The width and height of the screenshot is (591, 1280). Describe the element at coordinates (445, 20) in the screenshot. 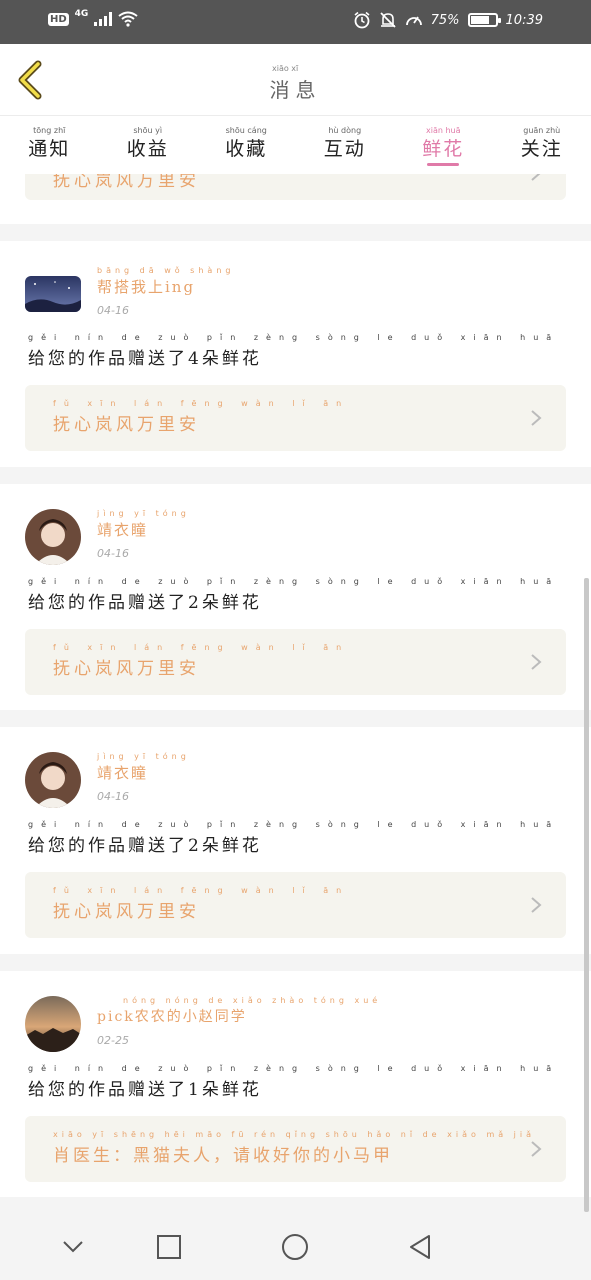

I see `battery-percent: 75%` at that location.